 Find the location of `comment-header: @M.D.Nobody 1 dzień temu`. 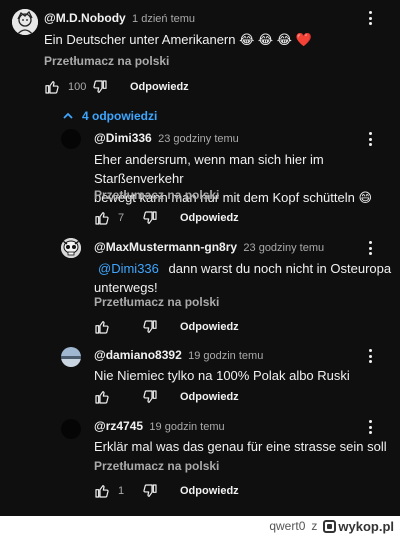

comment-header: @M.D.Nobody 1 dzień temu is located at coordinates (119, 18).